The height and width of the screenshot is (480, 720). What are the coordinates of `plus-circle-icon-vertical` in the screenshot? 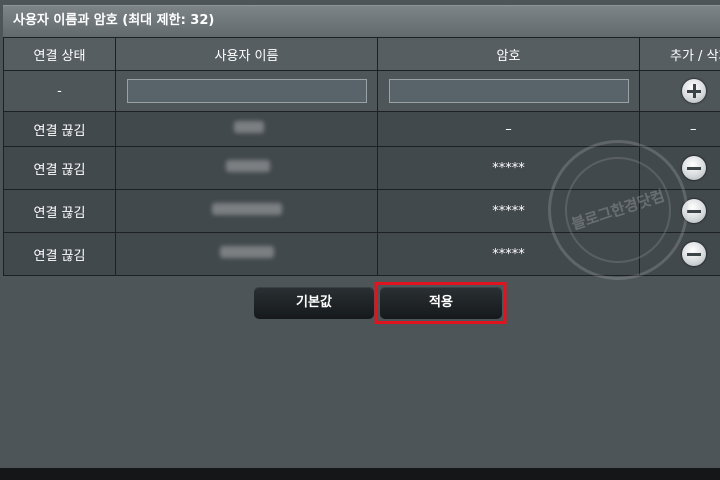 It's located at (694, 91).